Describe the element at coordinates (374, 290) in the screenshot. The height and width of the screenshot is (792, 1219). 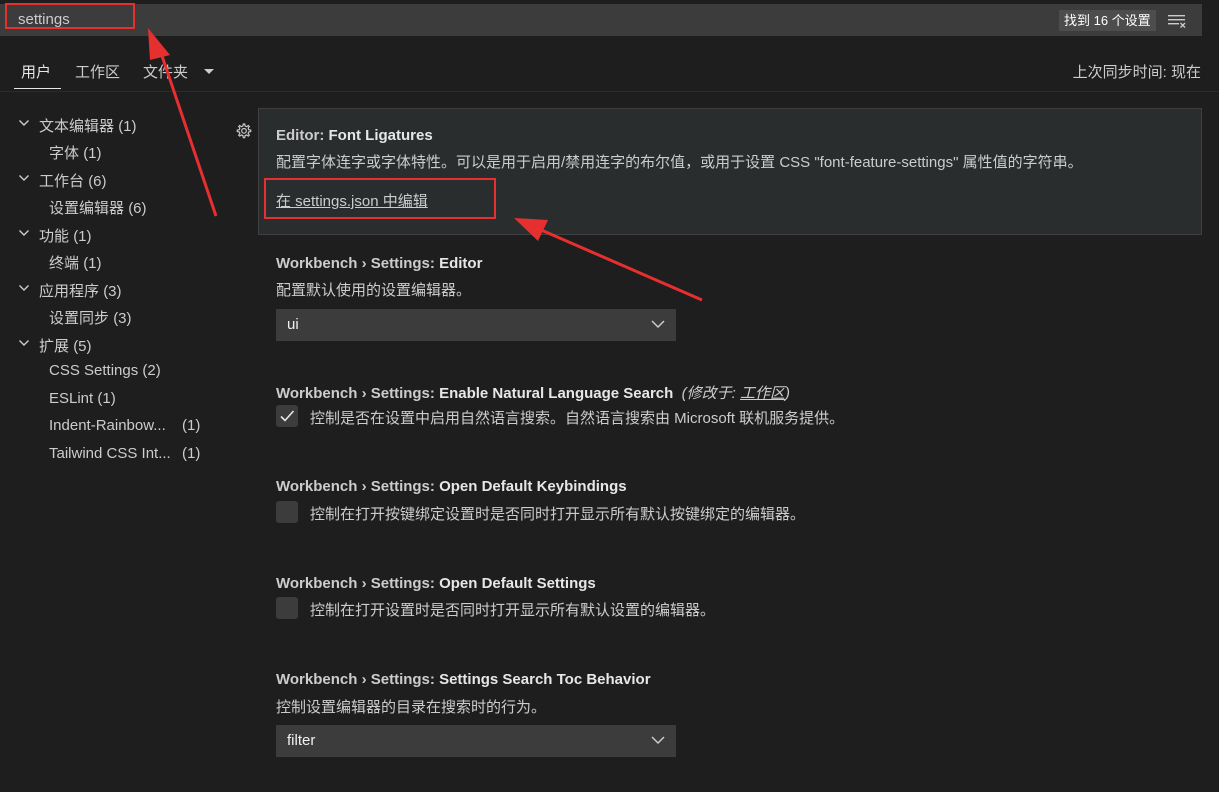
I see `setting-description: 配置默认使用的设置编辑器。` at that location.